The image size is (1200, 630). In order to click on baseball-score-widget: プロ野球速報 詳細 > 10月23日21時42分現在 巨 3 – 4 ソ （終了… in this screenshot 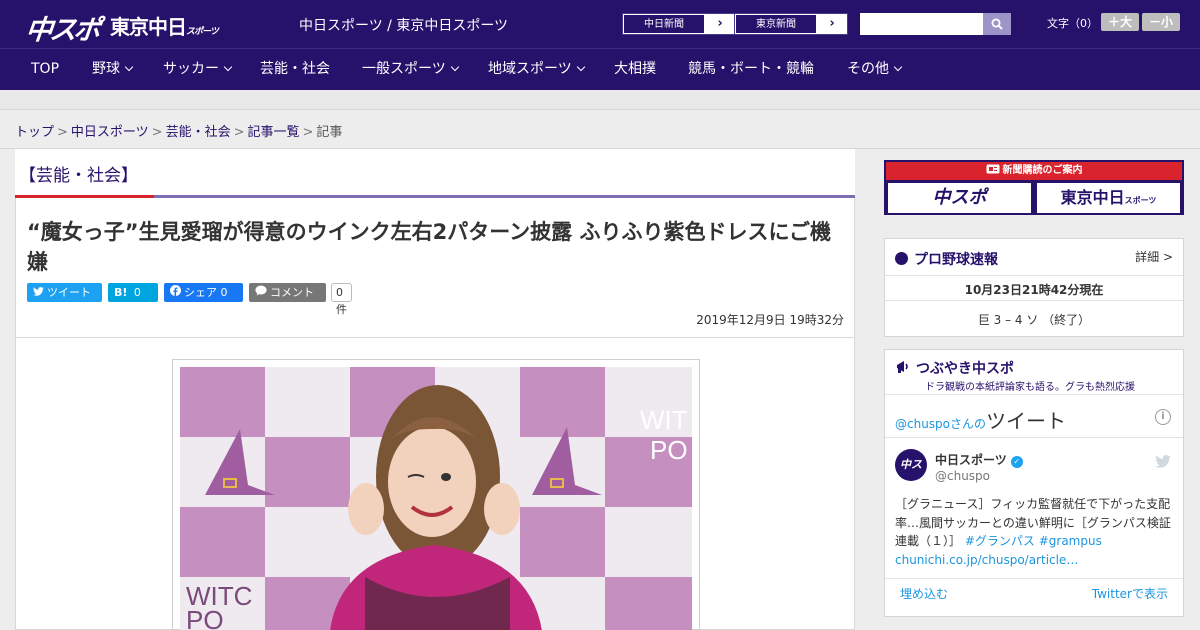, I will do `click(1034, 287)`.